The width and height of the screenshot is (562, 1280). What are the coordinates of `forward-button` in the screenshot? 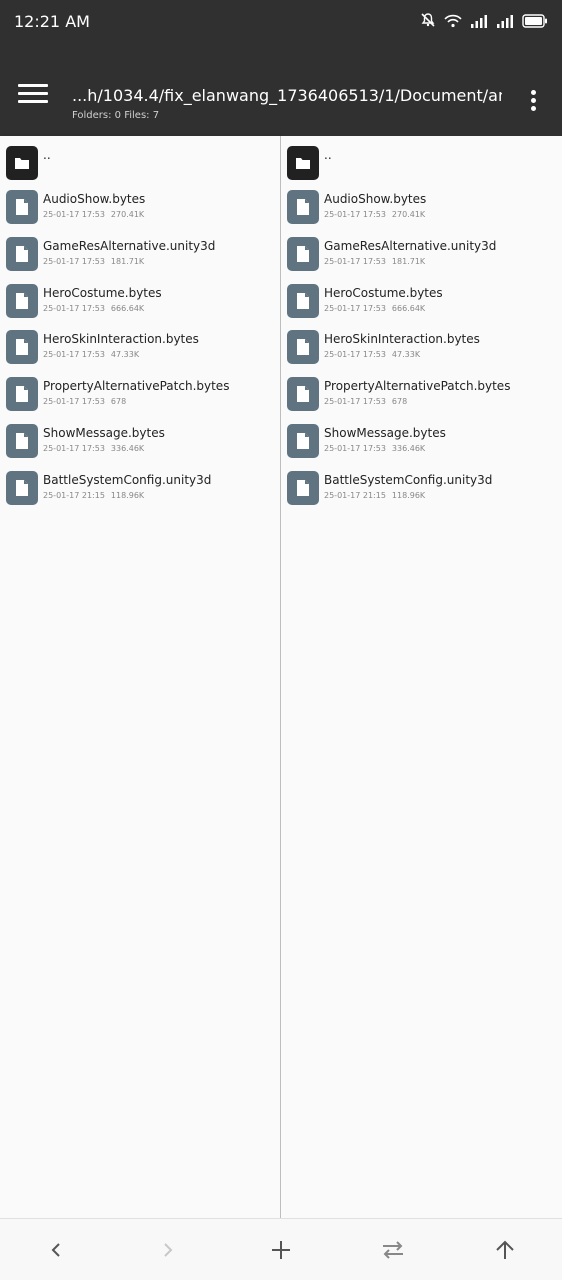 It's located at (168, 1250).